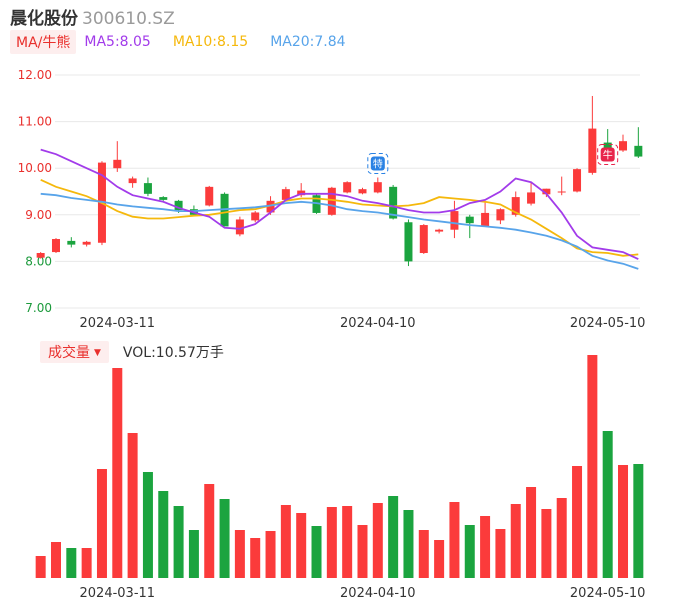 The image size is (686, 606). I want to click on price-tick-label: 9.00, so click(38, 215).